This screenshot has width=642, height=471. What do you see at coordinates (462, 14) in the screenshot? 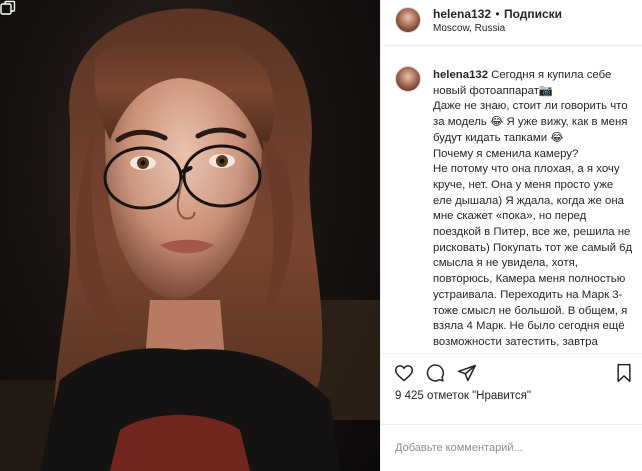
I see `username-link: helena132` at bounding box center [462, 14].